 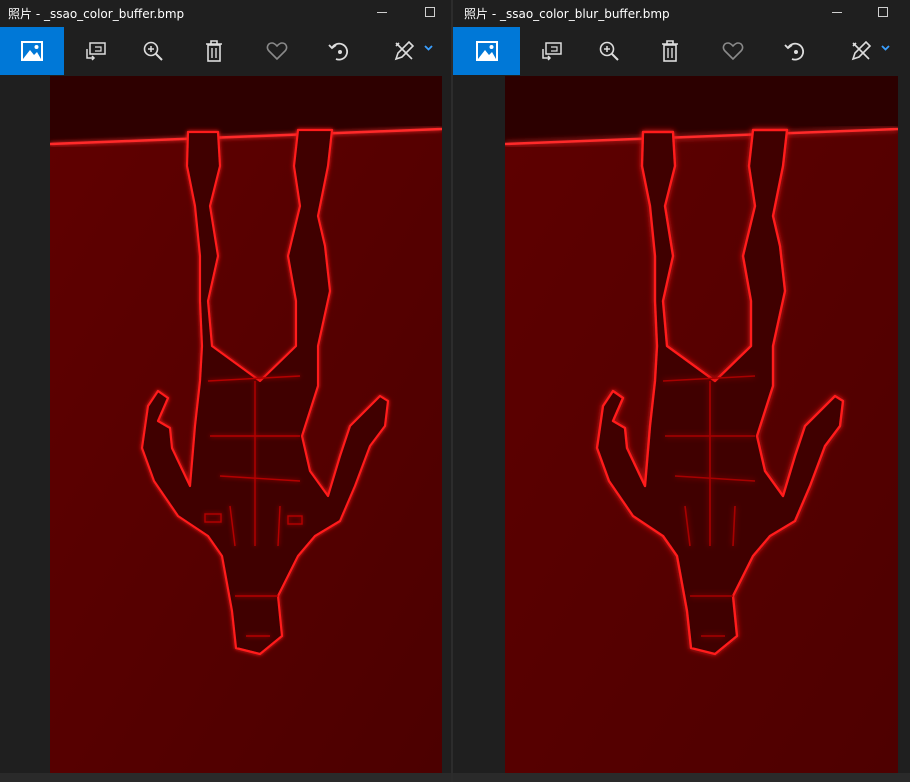 What do you see at coordinates (567, 14) in the screenshot?
I see `window-title: 照片 - _ssao_color_blur_buffer.bmp` at bounding box center [567, 14].